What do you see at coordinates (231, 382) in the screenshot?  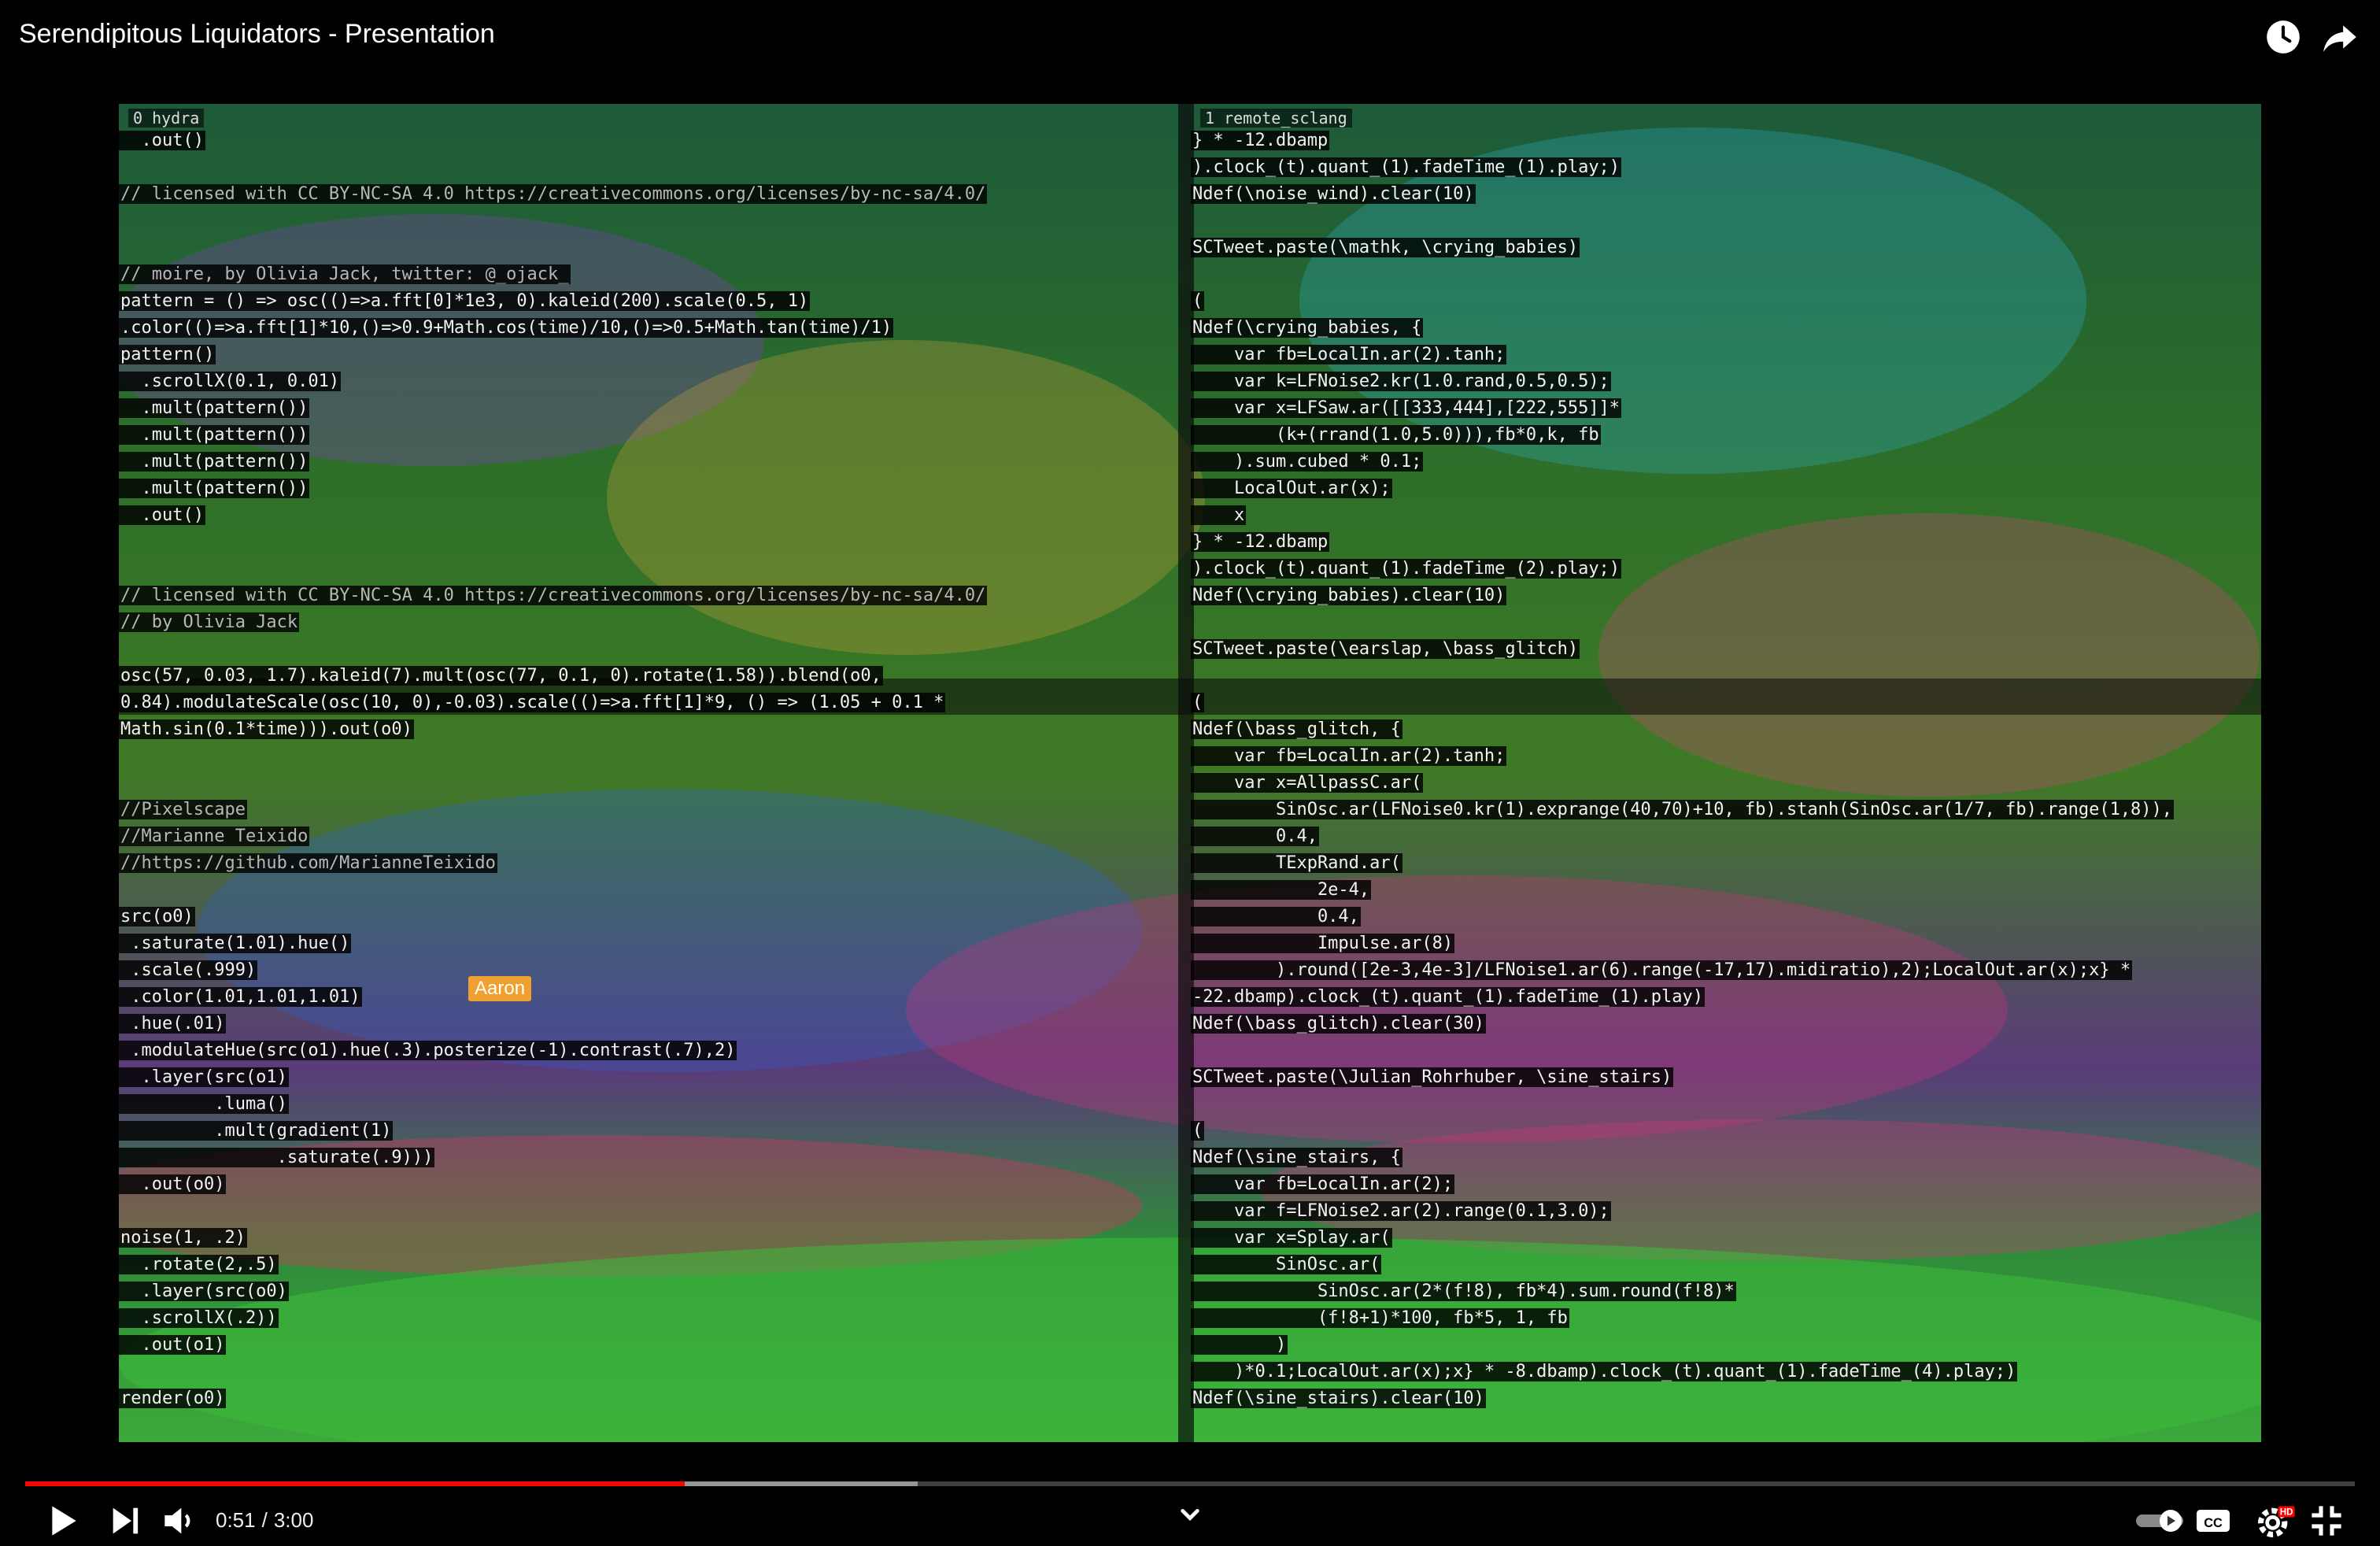 I see `code-text: .scrollX(0.1, 0.01)` at bounding box center [231, 382].